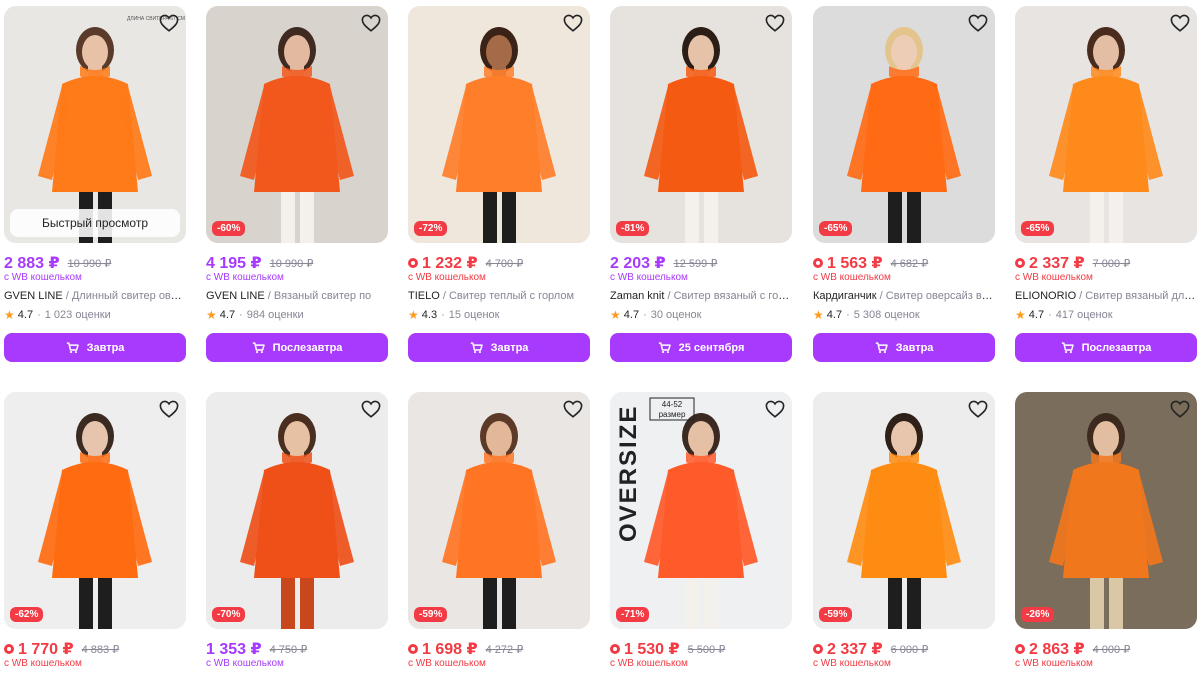 Image resolution: width=1200 pixels, height=678 pixels. What do you see at coordinates (701, 124) in the screenshot?
I see `product-image: -81%` at bounding box center [701, 124].